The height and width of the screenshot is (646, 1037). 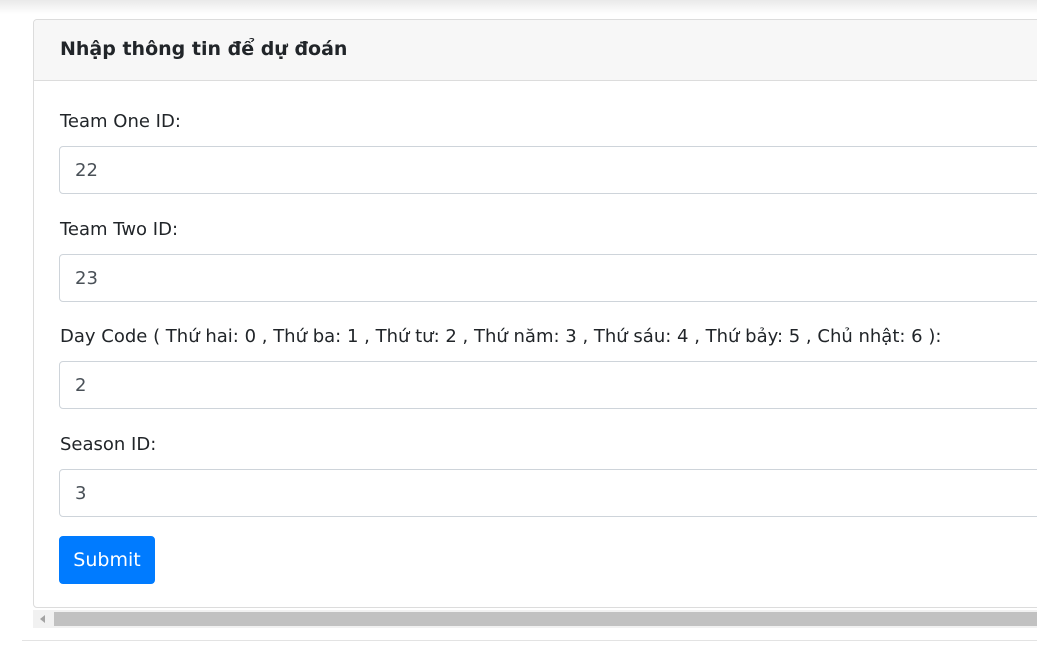 I want to click on top-shadow, so click(x=518, y=7).